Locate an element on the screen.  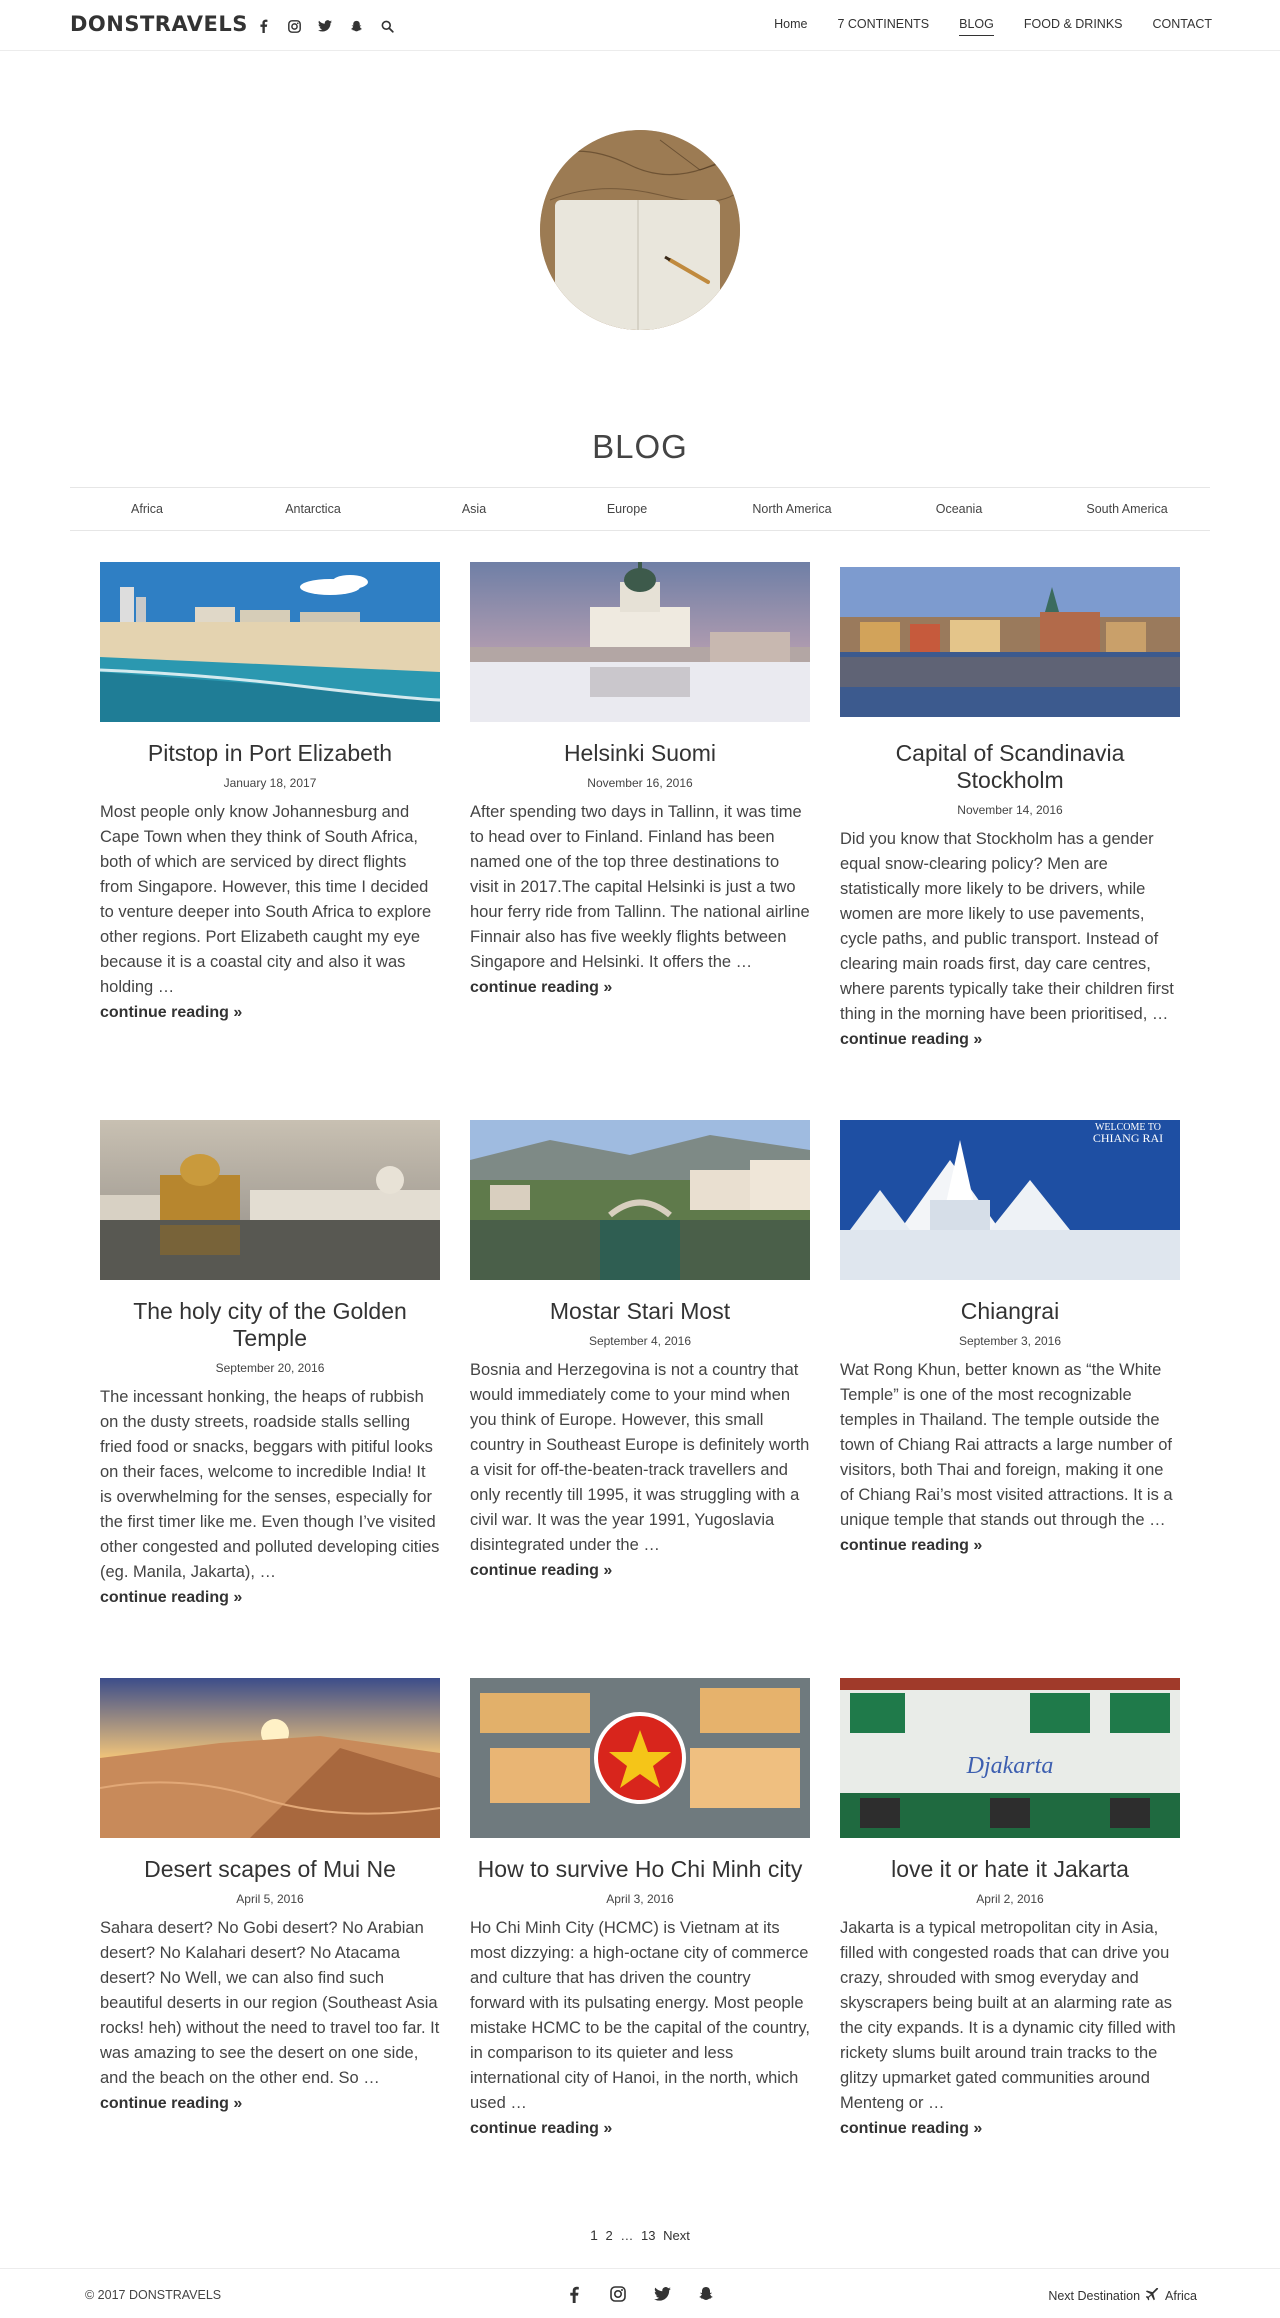
post-date: January 18, 2017 is located at coordinates (270, 783).